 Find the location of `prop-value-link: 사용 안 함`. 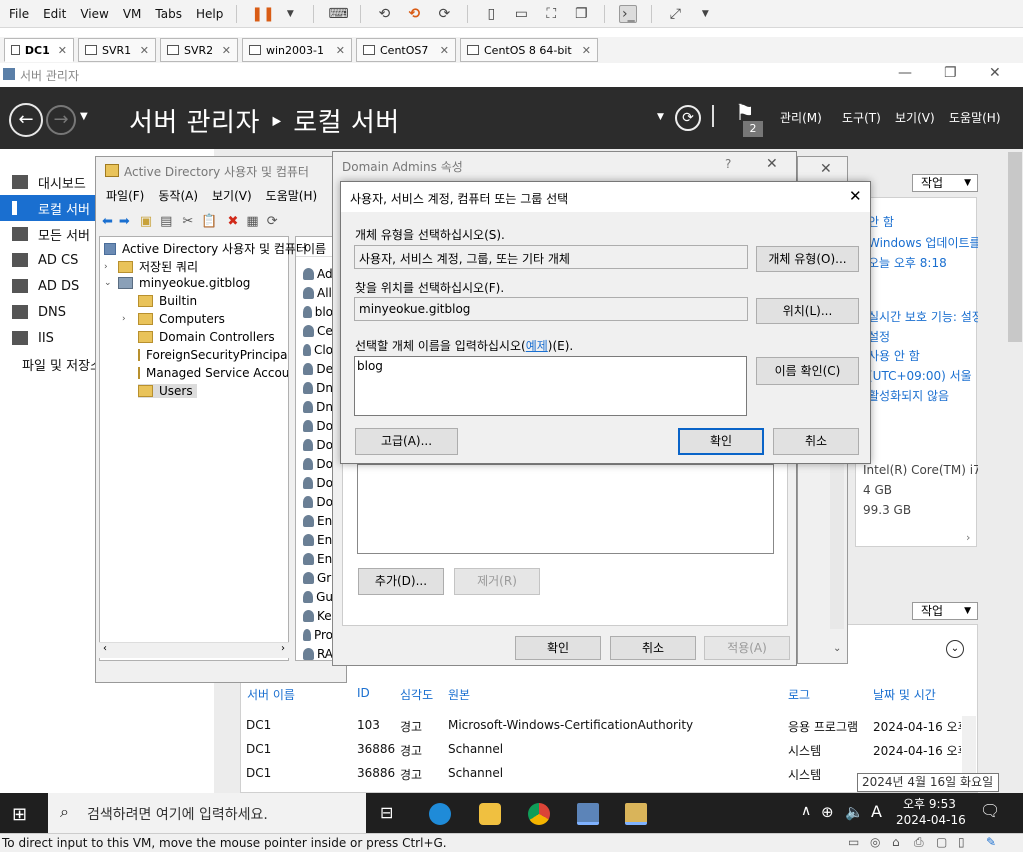

prop-value-link: 사용 안 함 is located at coordinates (923, 355).